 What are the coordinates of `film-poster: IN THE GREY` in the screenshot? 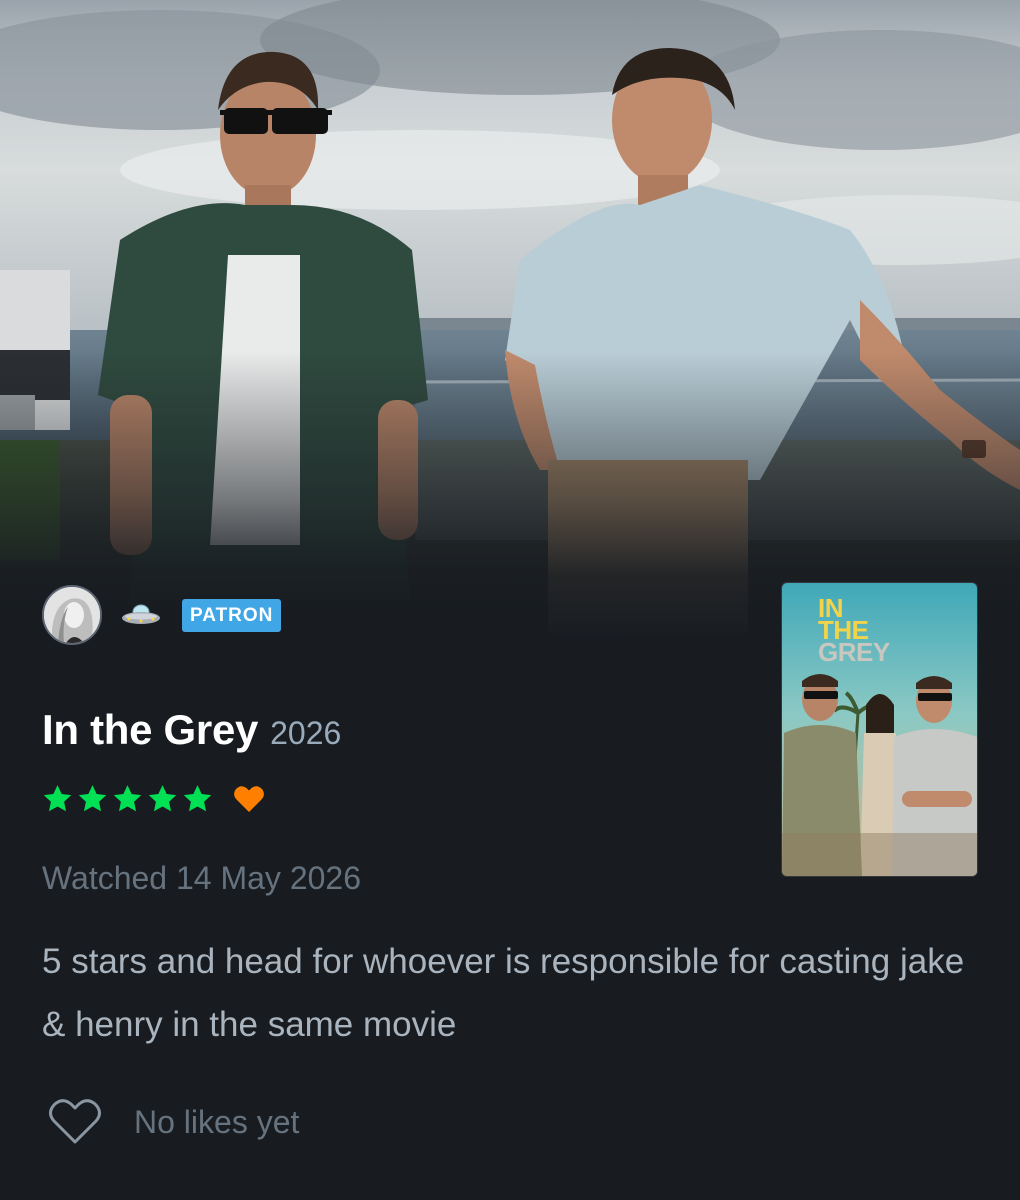 It's located at (879, 729).